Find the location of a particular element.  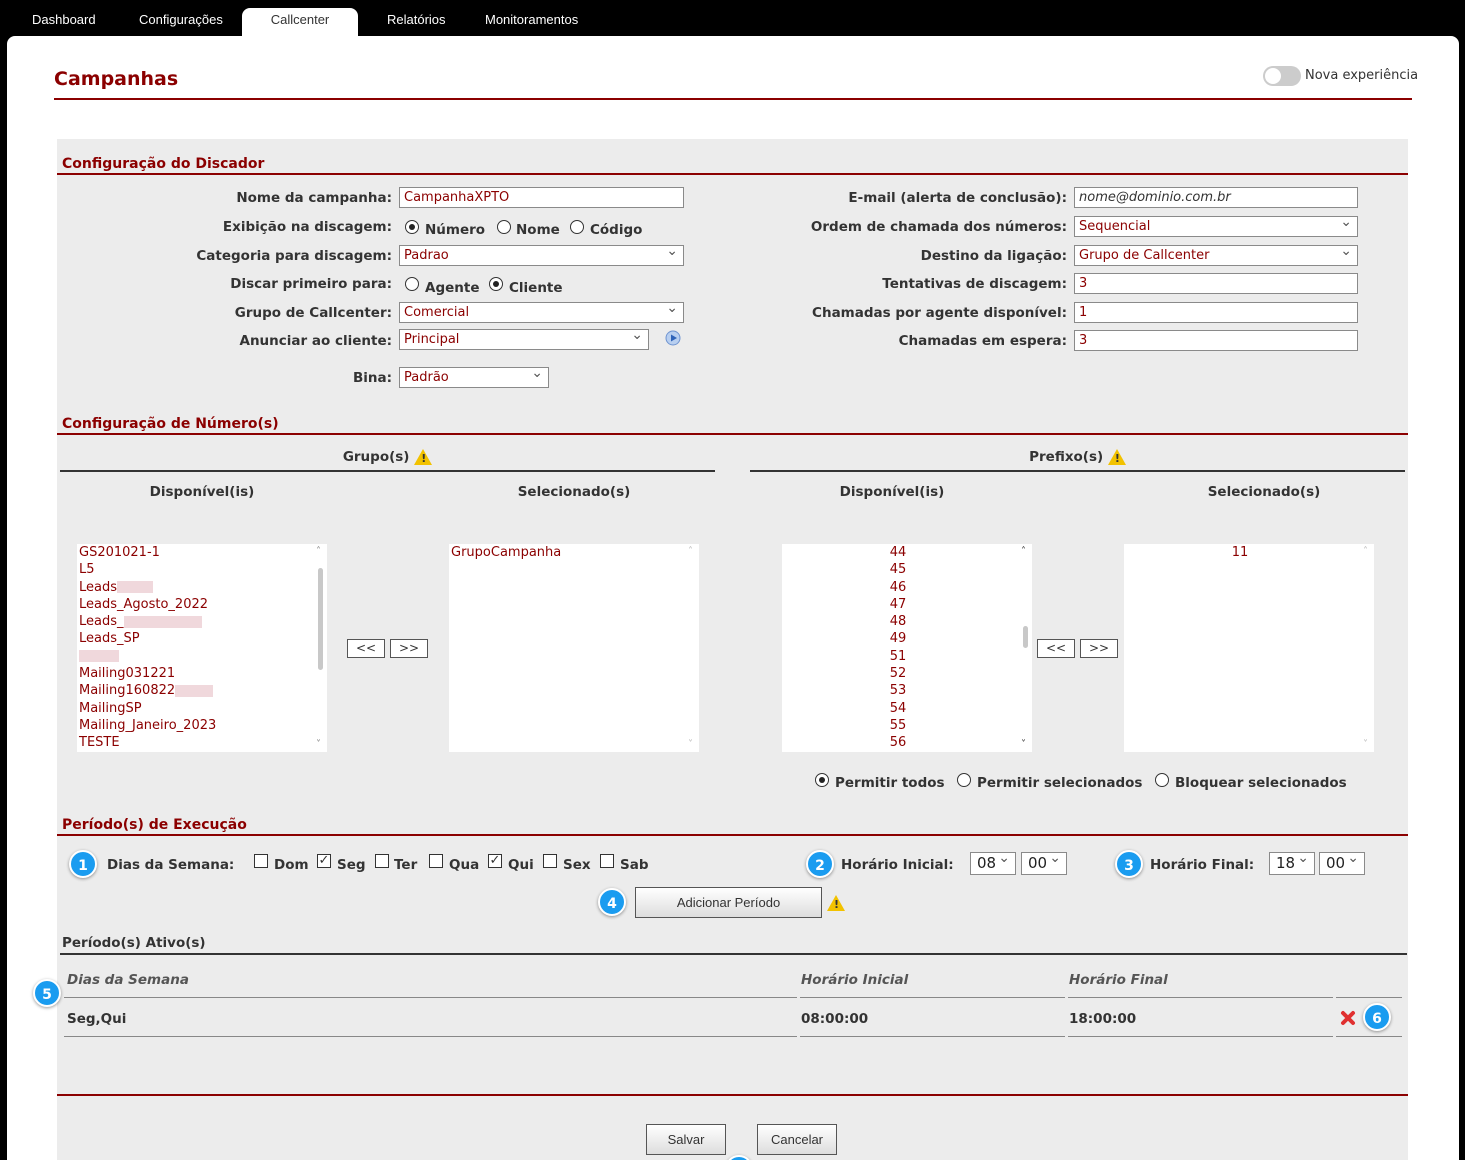

categoria-label: Categoria para discagem: is located at coordinates (294, 256).